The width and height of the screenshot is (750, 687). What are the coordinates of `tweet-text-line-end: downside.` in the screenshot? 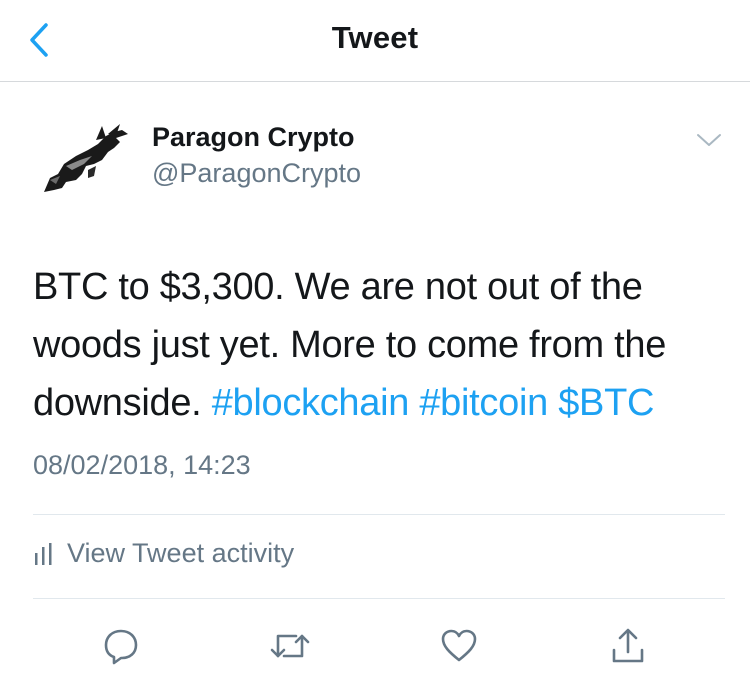 It's located at (117, 403).